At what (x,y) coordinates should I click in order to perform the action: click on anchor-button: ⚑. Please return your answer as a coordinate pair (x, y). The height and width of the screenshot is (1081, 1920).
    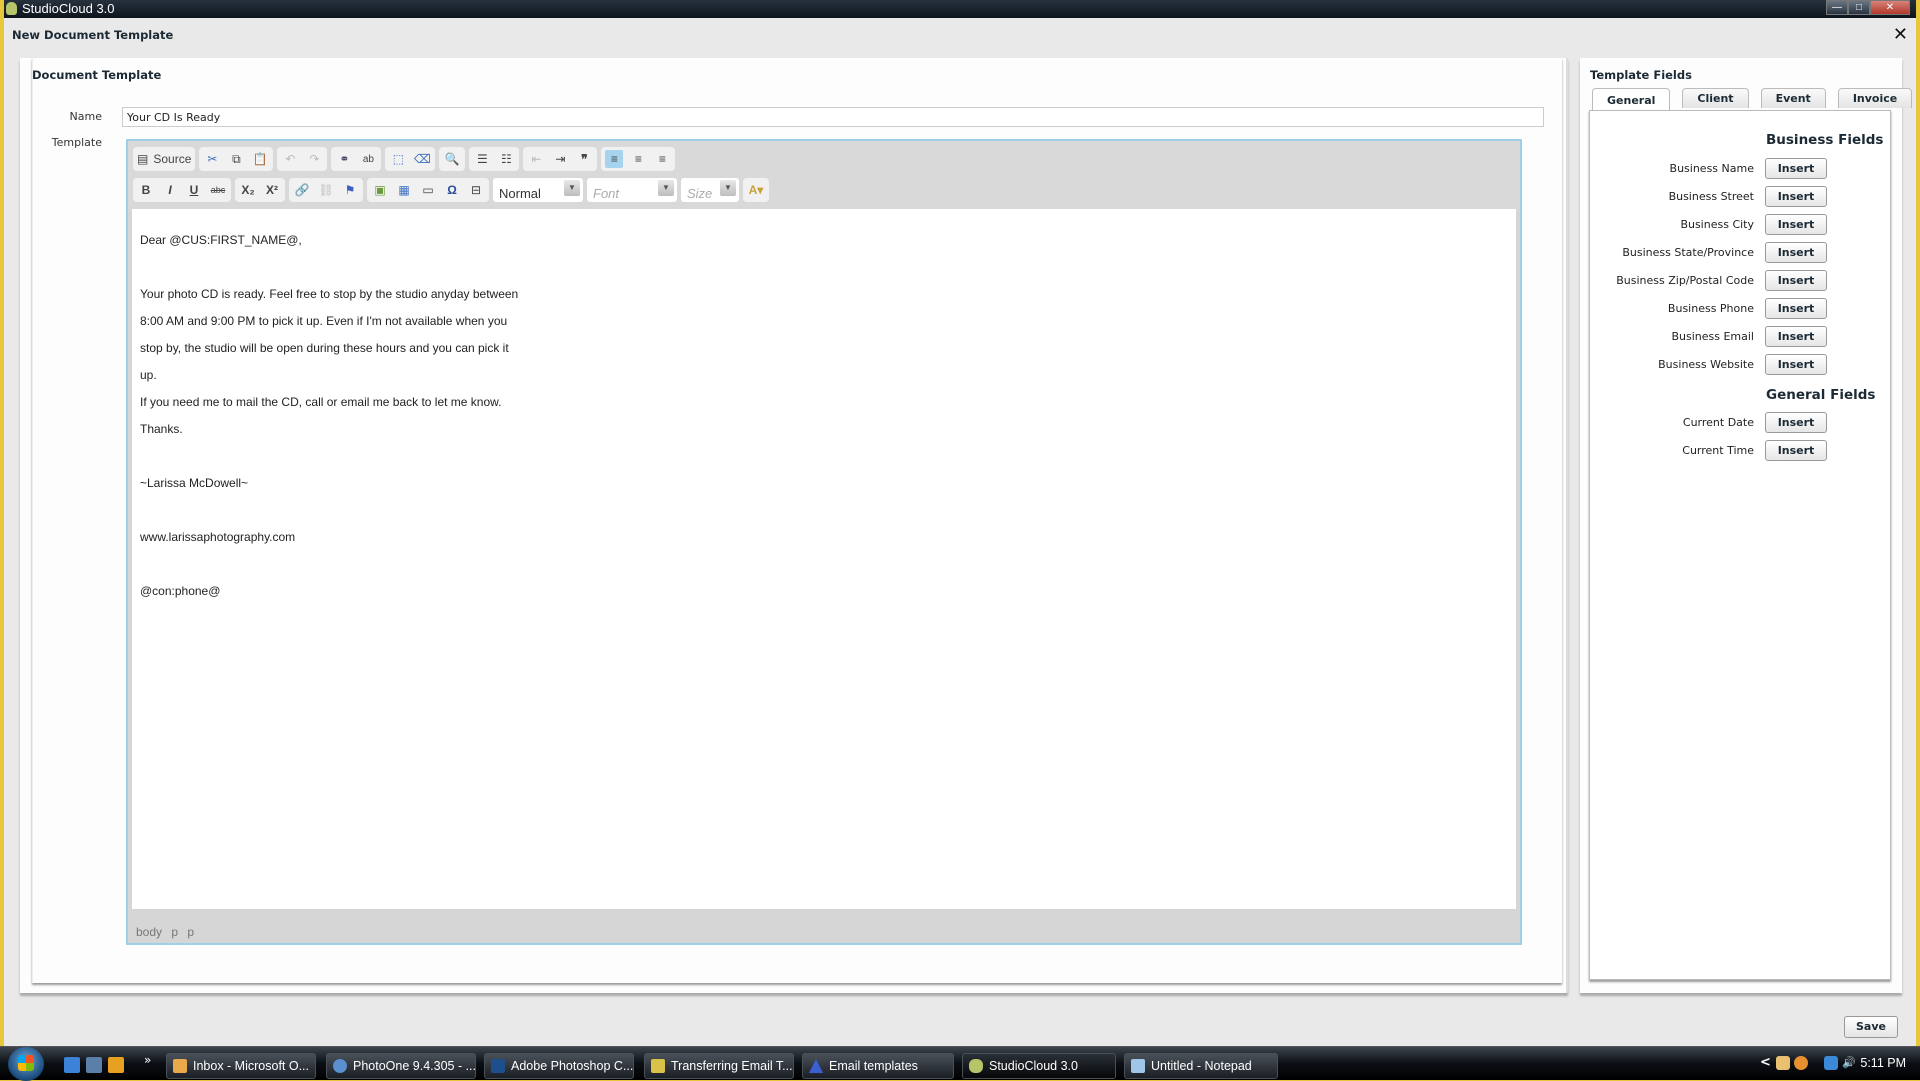
    Looking at the image, I should click on (350, 190).